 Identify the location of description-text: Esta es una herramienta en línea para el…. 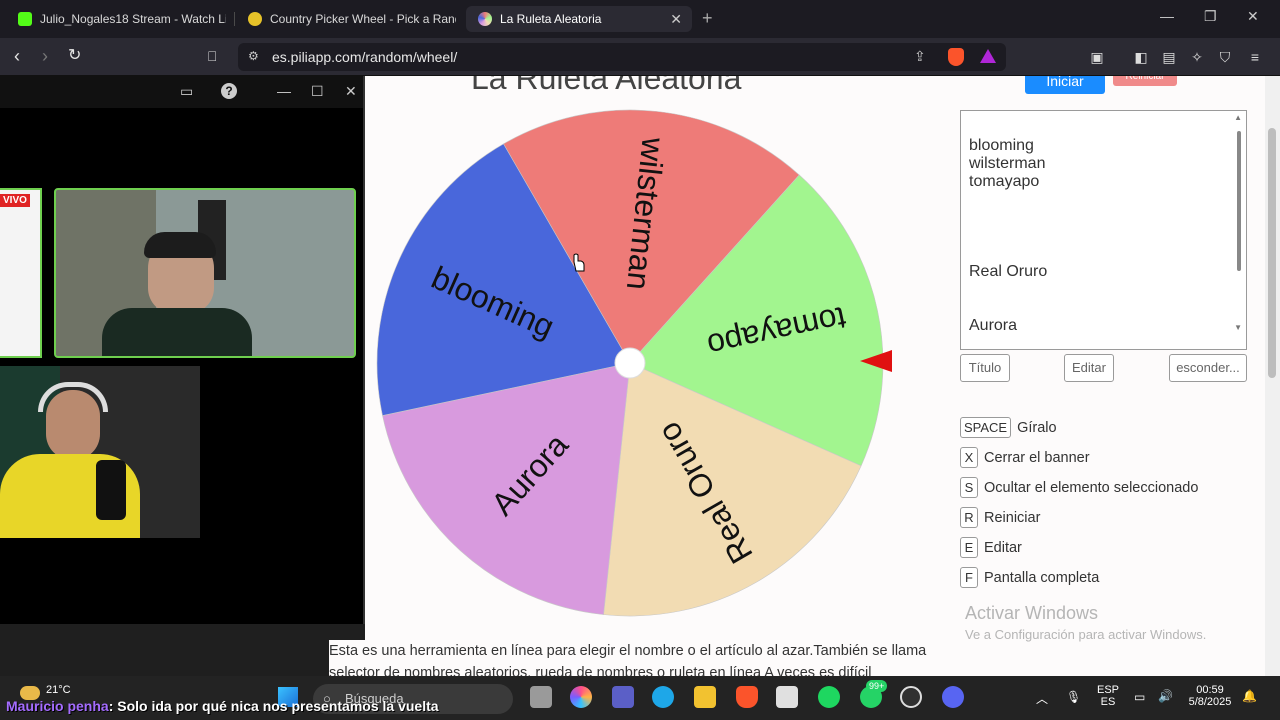
(628, 659).